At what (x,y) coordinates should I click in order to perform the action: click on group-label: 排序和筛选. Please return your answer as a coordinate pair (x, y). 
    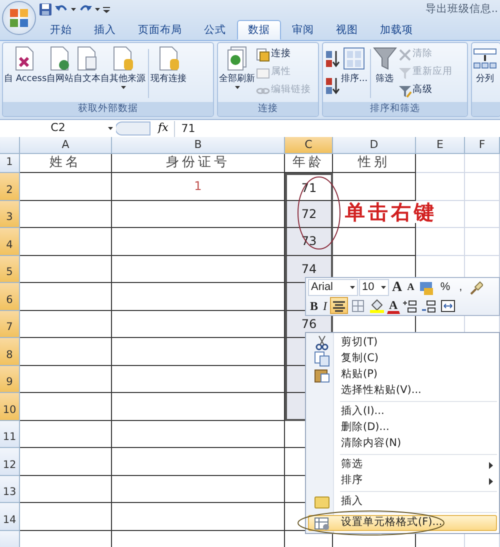
    Looking at the image, I should click on (395, 109).